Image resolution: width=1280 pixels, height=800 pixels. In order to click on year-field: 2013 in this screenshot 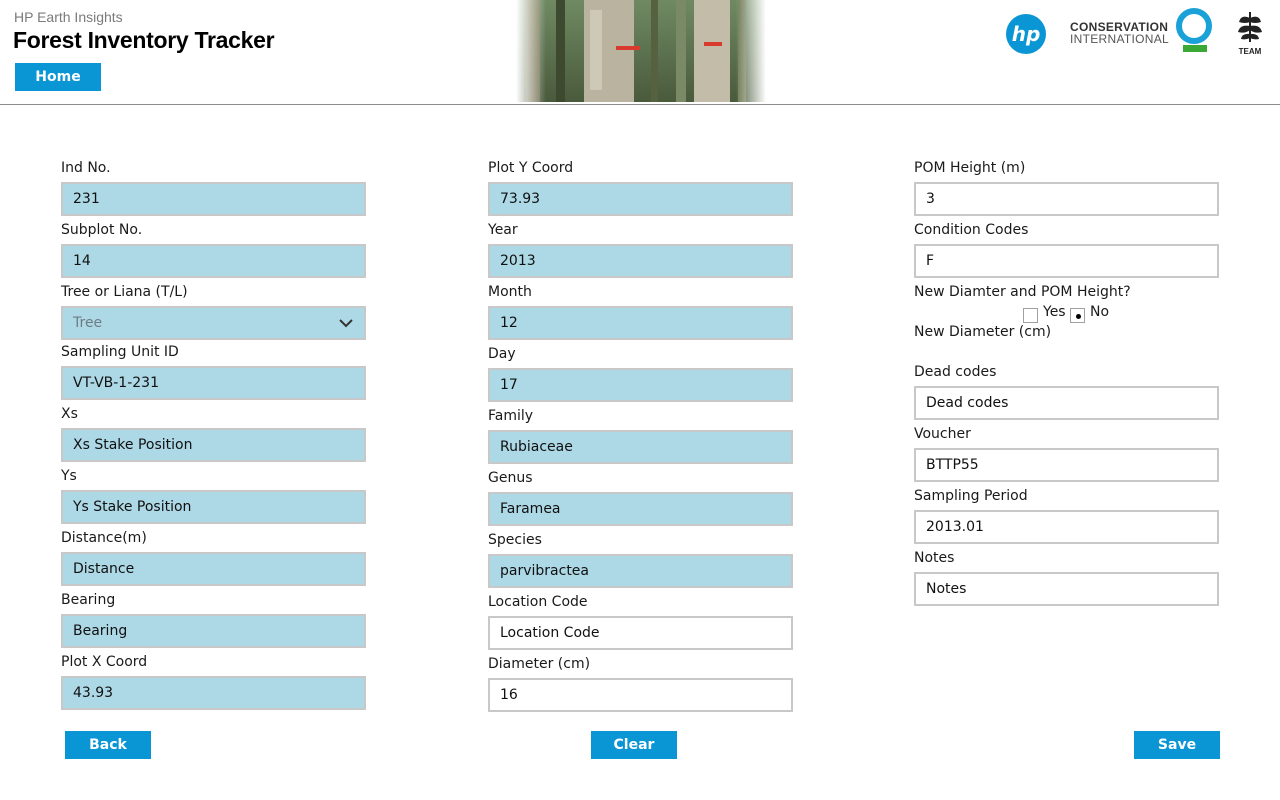, I will do `click(640, 261)`.